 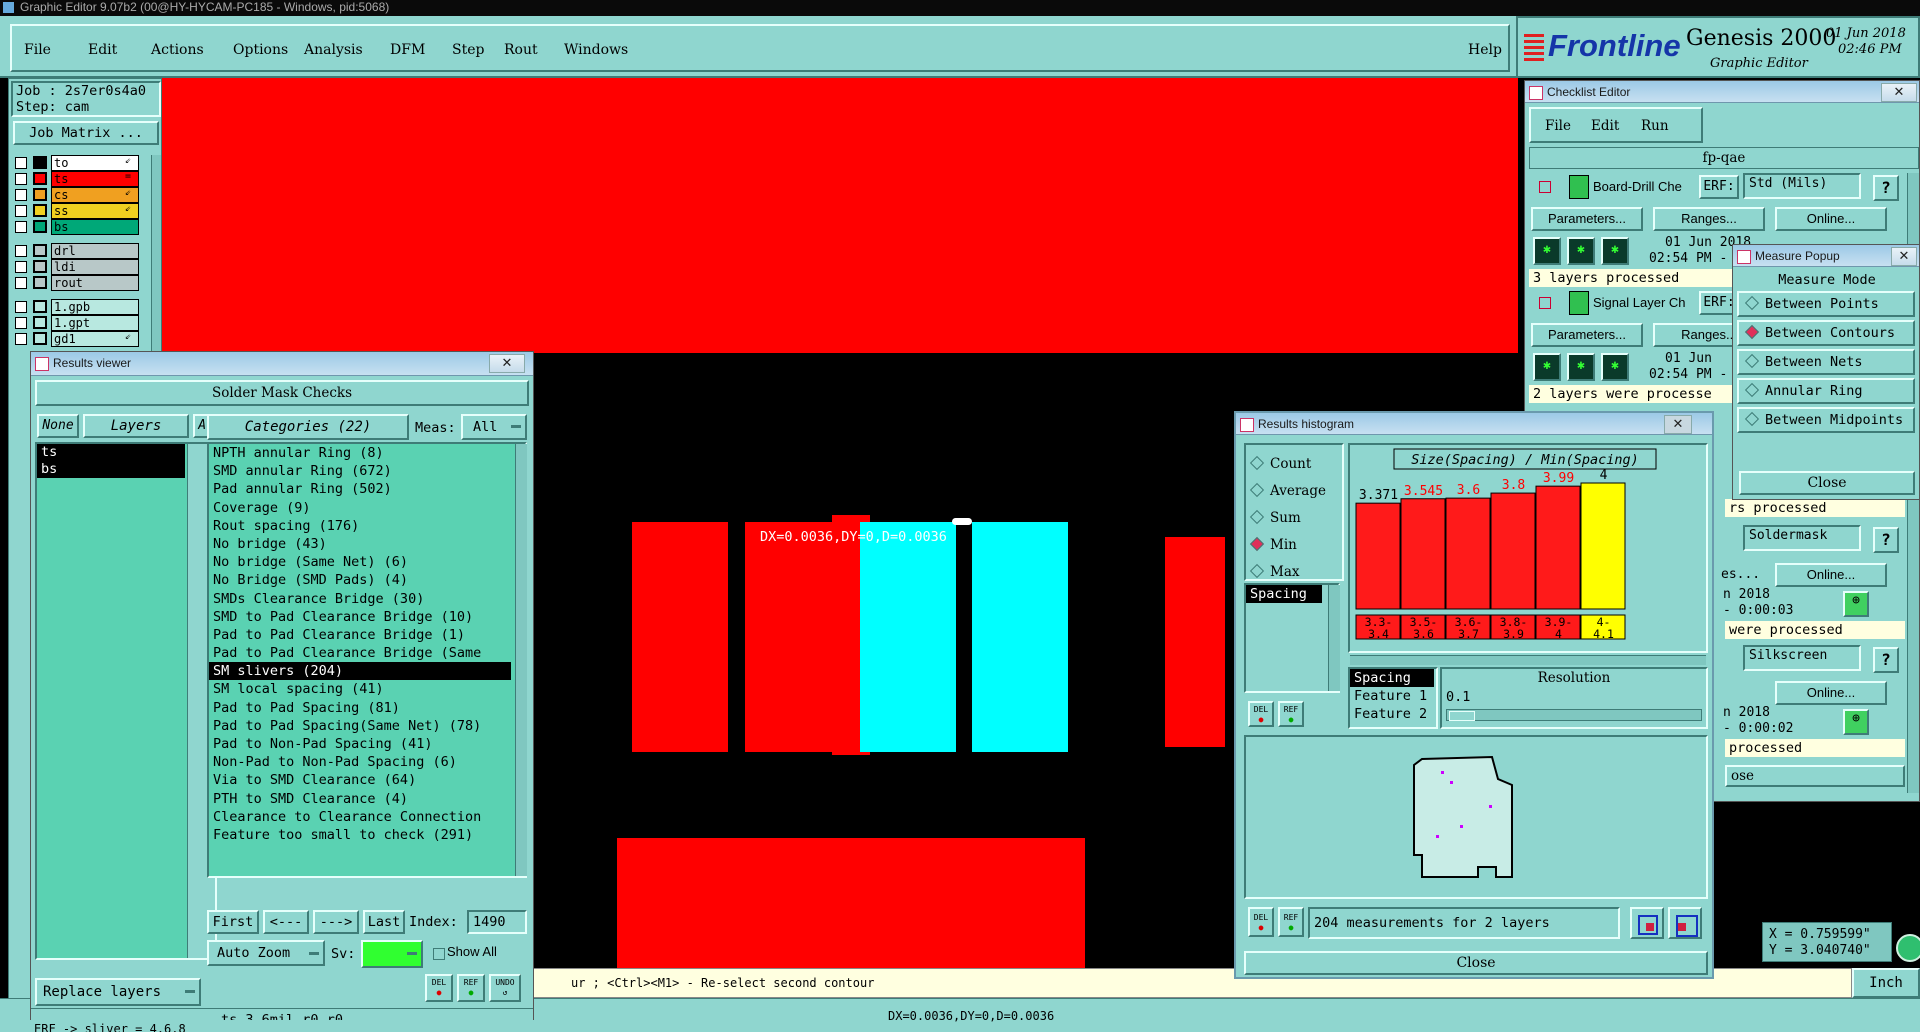 I want to click on layer-name: 1.gpt, so click(x=95, y=323).